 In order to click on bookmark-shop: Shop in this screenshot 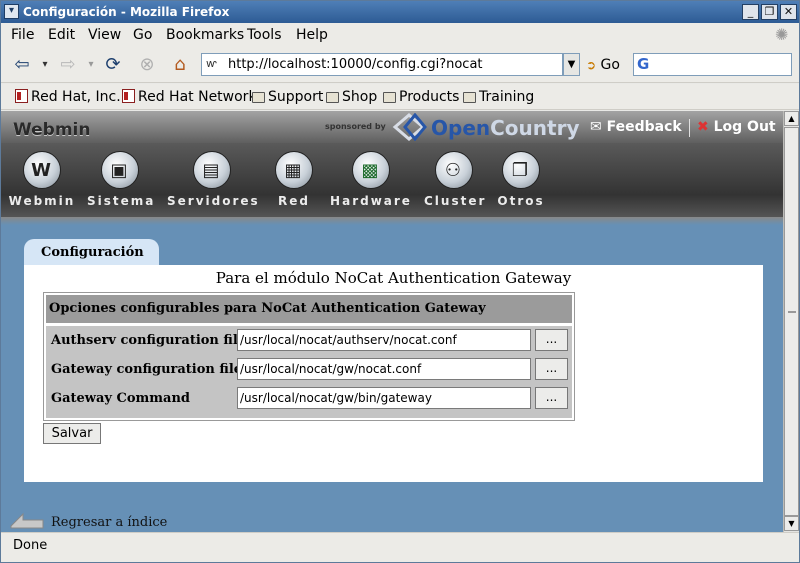, I will do `click(351, 97)`.